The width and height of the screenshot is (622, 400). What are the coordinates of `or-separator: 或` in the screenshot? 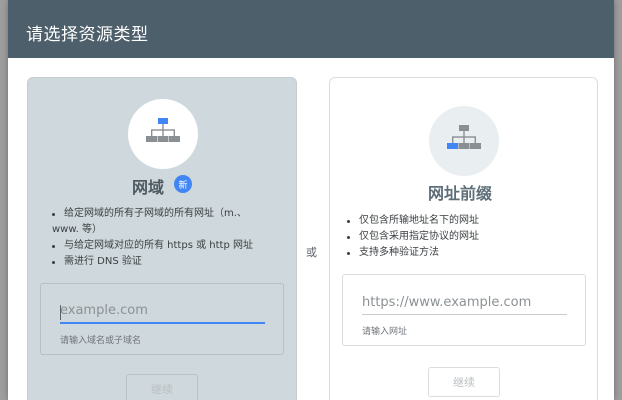 It's located at (311, 252).